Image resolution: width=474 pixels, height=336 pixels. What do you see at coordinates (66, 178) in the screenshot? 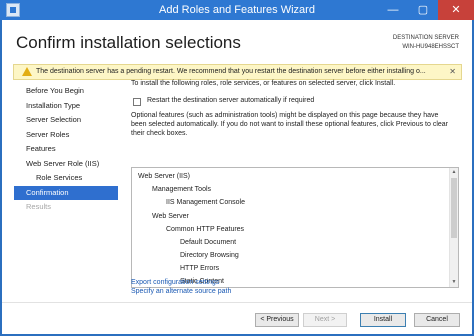
I see `nav-item-role-services: Role Services` at bounding box center [66, 178].